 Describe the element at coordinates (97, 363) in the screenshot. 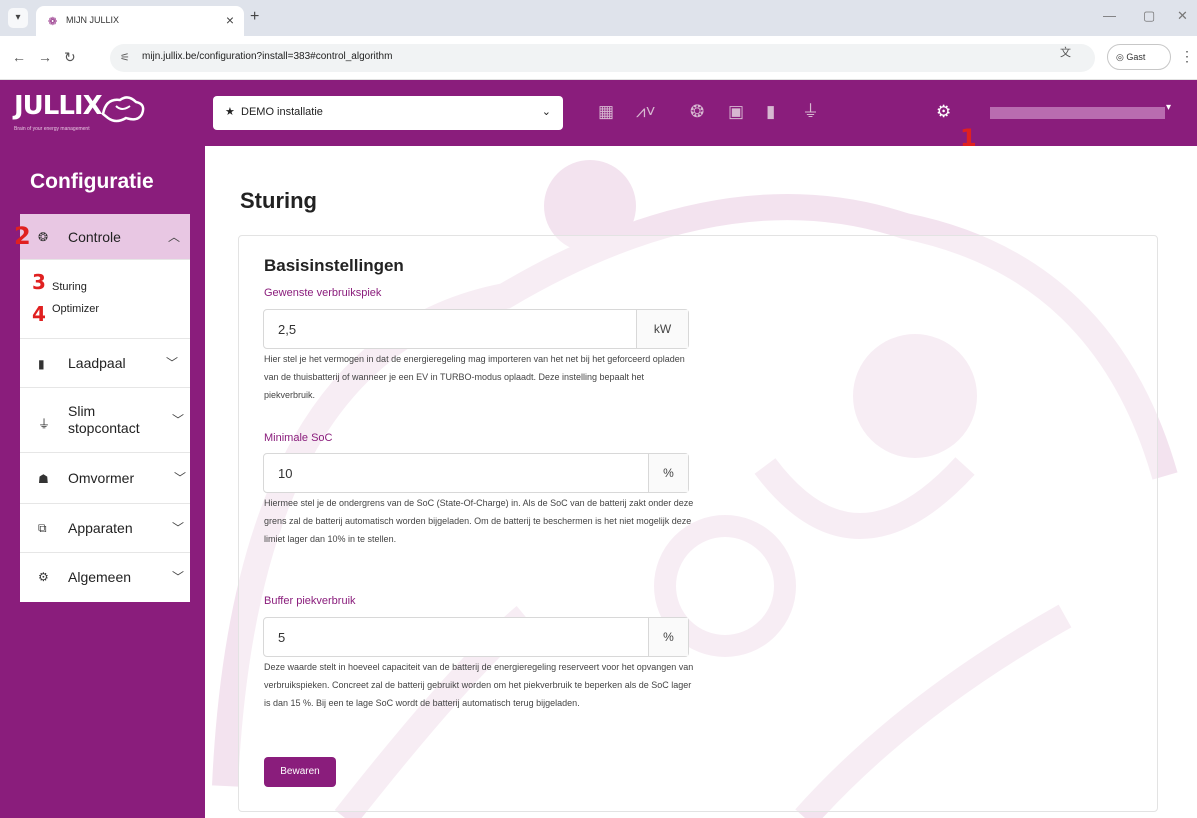

I see `sidebar-item-label: Laadpaal` at that location.